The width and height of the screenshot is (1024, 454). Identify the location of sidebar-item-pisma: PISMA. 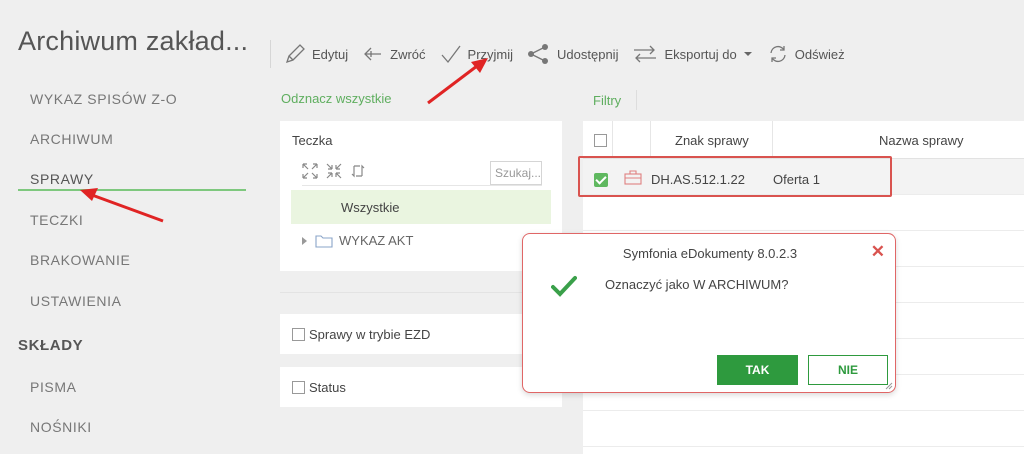
(53, 387).